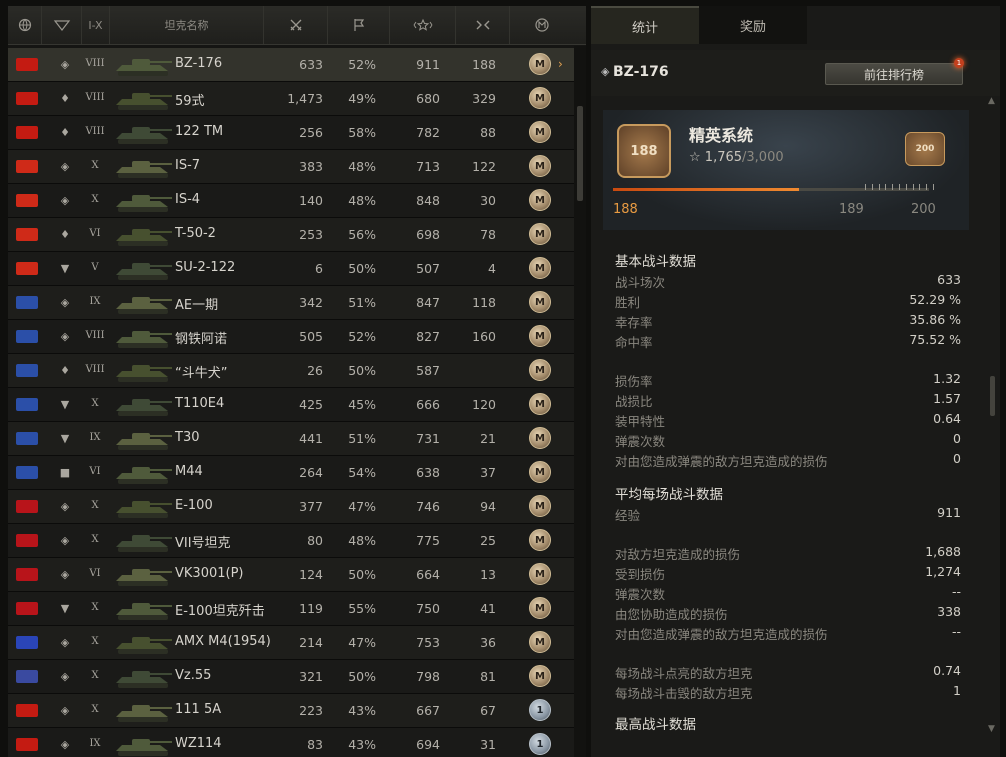  I want to click on mastery-value: 122, so click(484, 166).